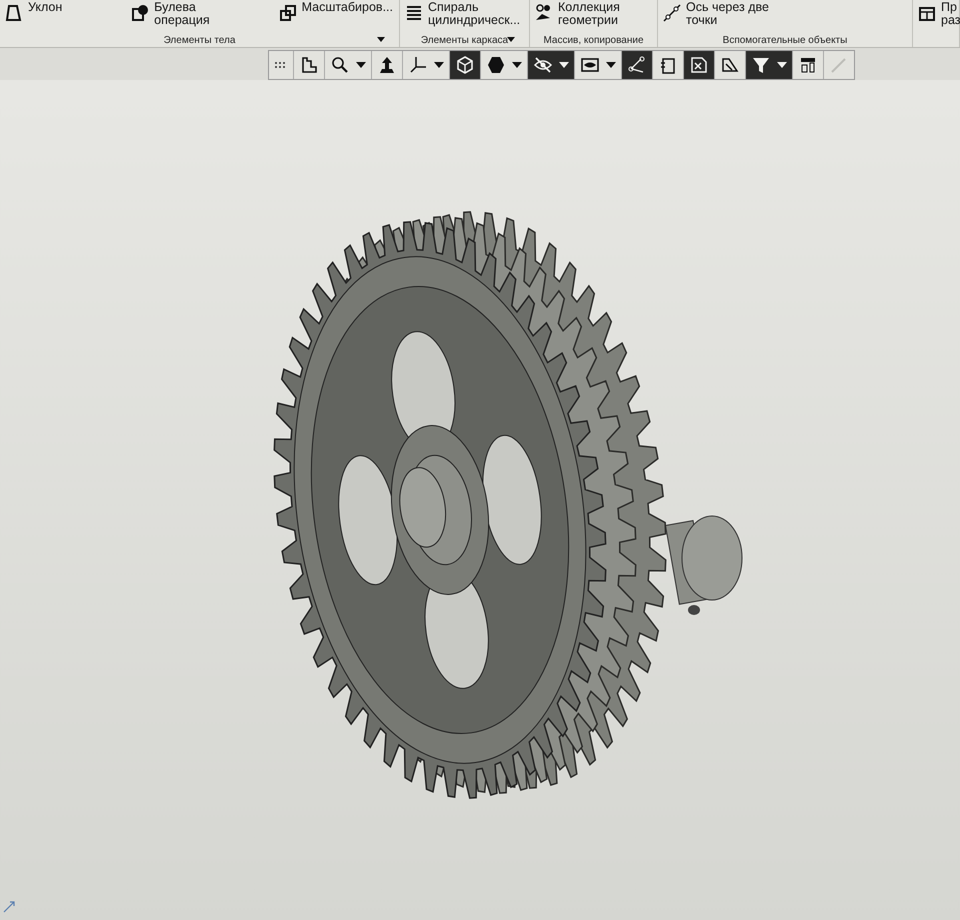  What do you see at coordinates (950, 14) in the screenshot?
I see `command-label: Пр раз` at bounding box center [950, 14].